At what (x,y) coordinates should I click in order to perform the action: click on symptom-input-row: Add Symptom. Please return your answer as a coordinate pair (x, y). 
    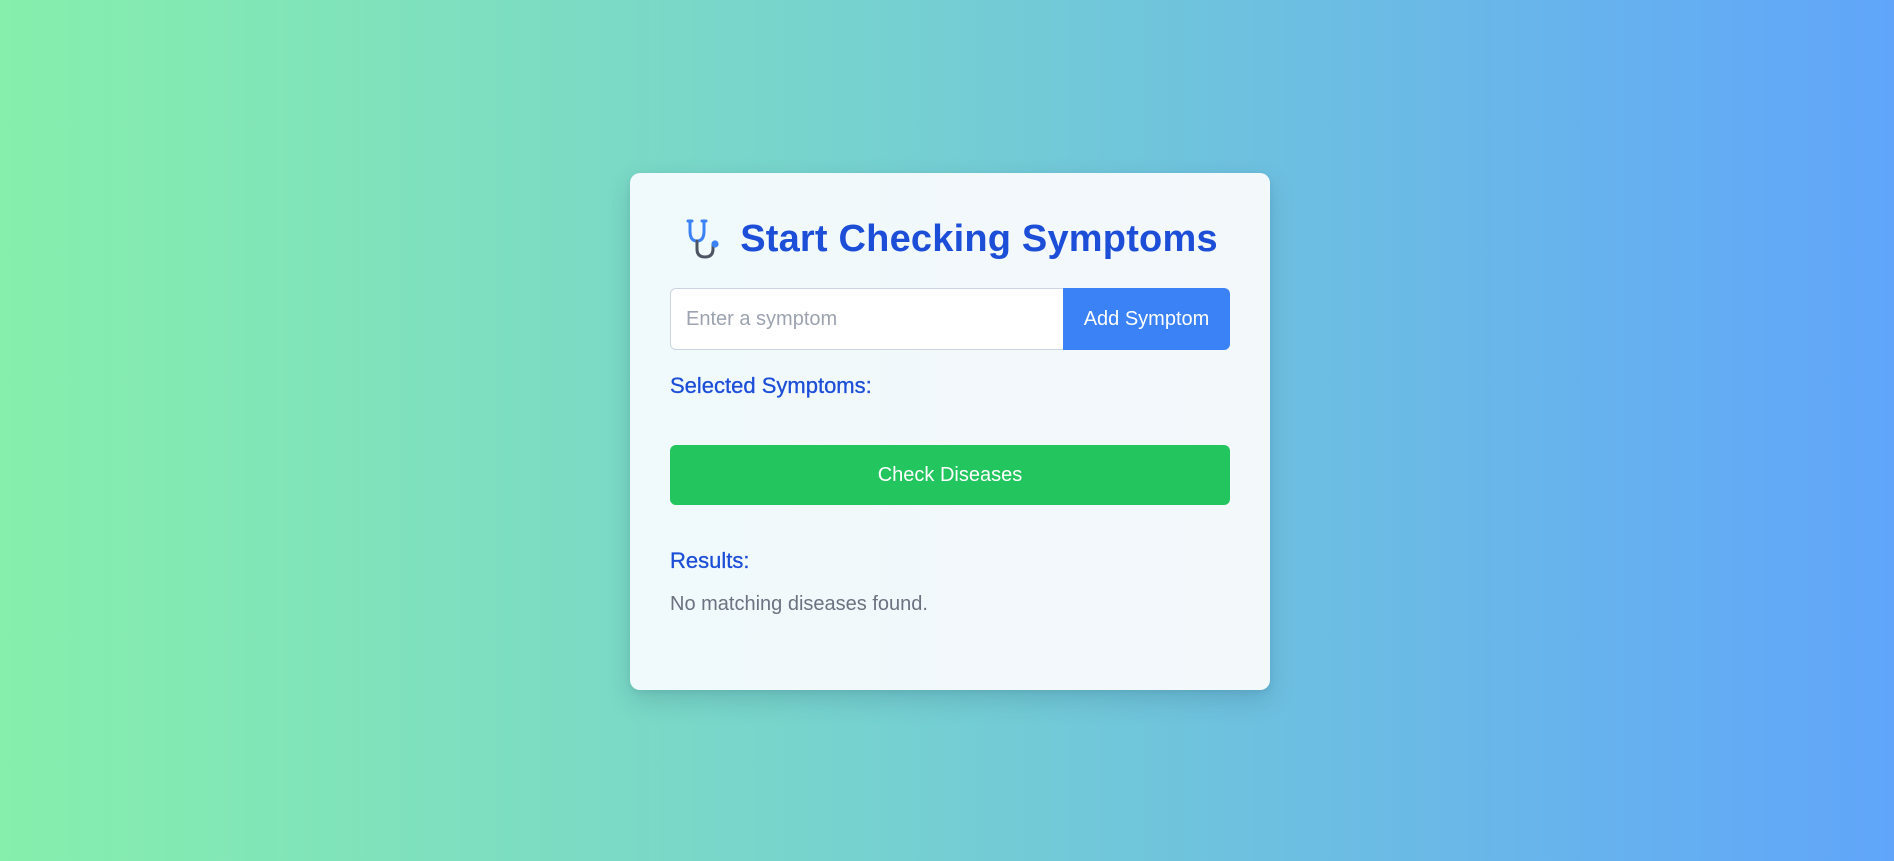
    Looking at the image, I should click on (950, 319).